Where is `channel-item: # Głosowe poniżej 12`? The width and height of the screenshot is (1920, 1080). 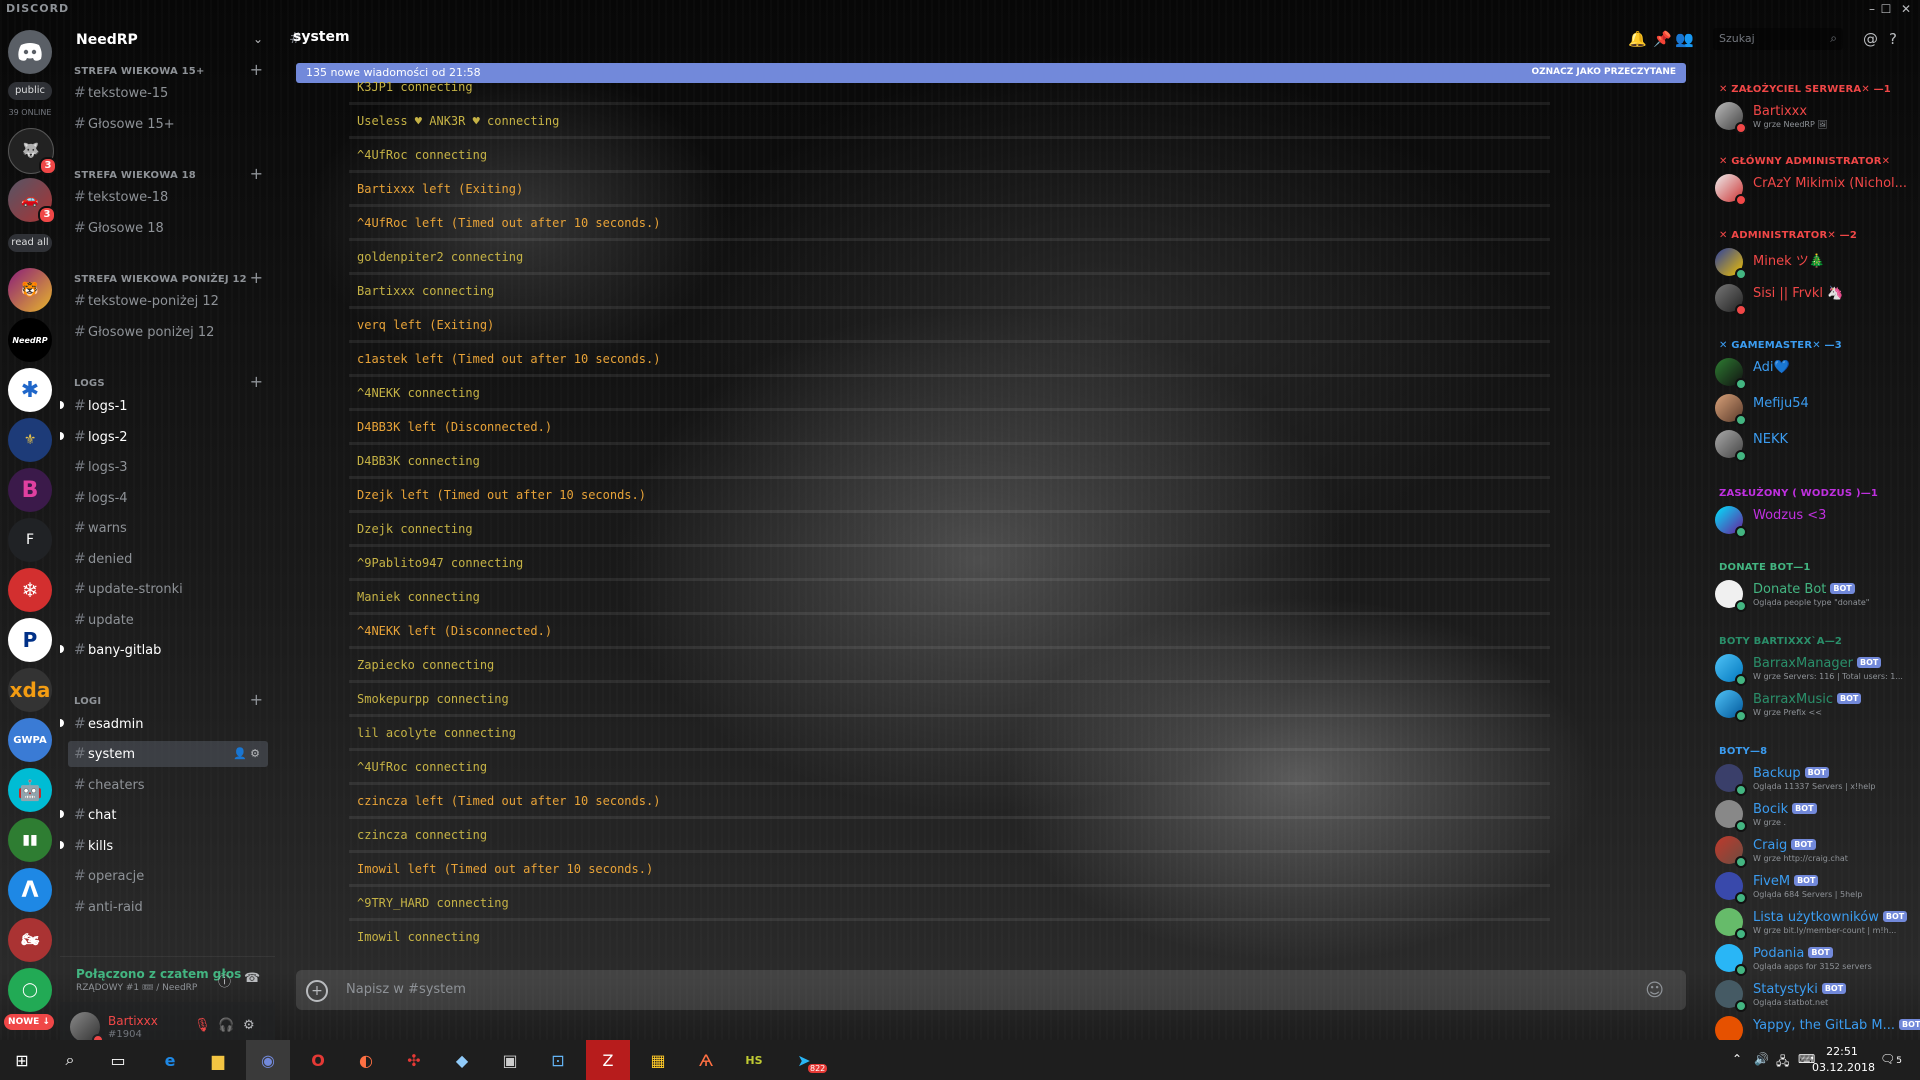
channel-item: # Głosowe poniżej 12 is located at coordinates (168, 332).